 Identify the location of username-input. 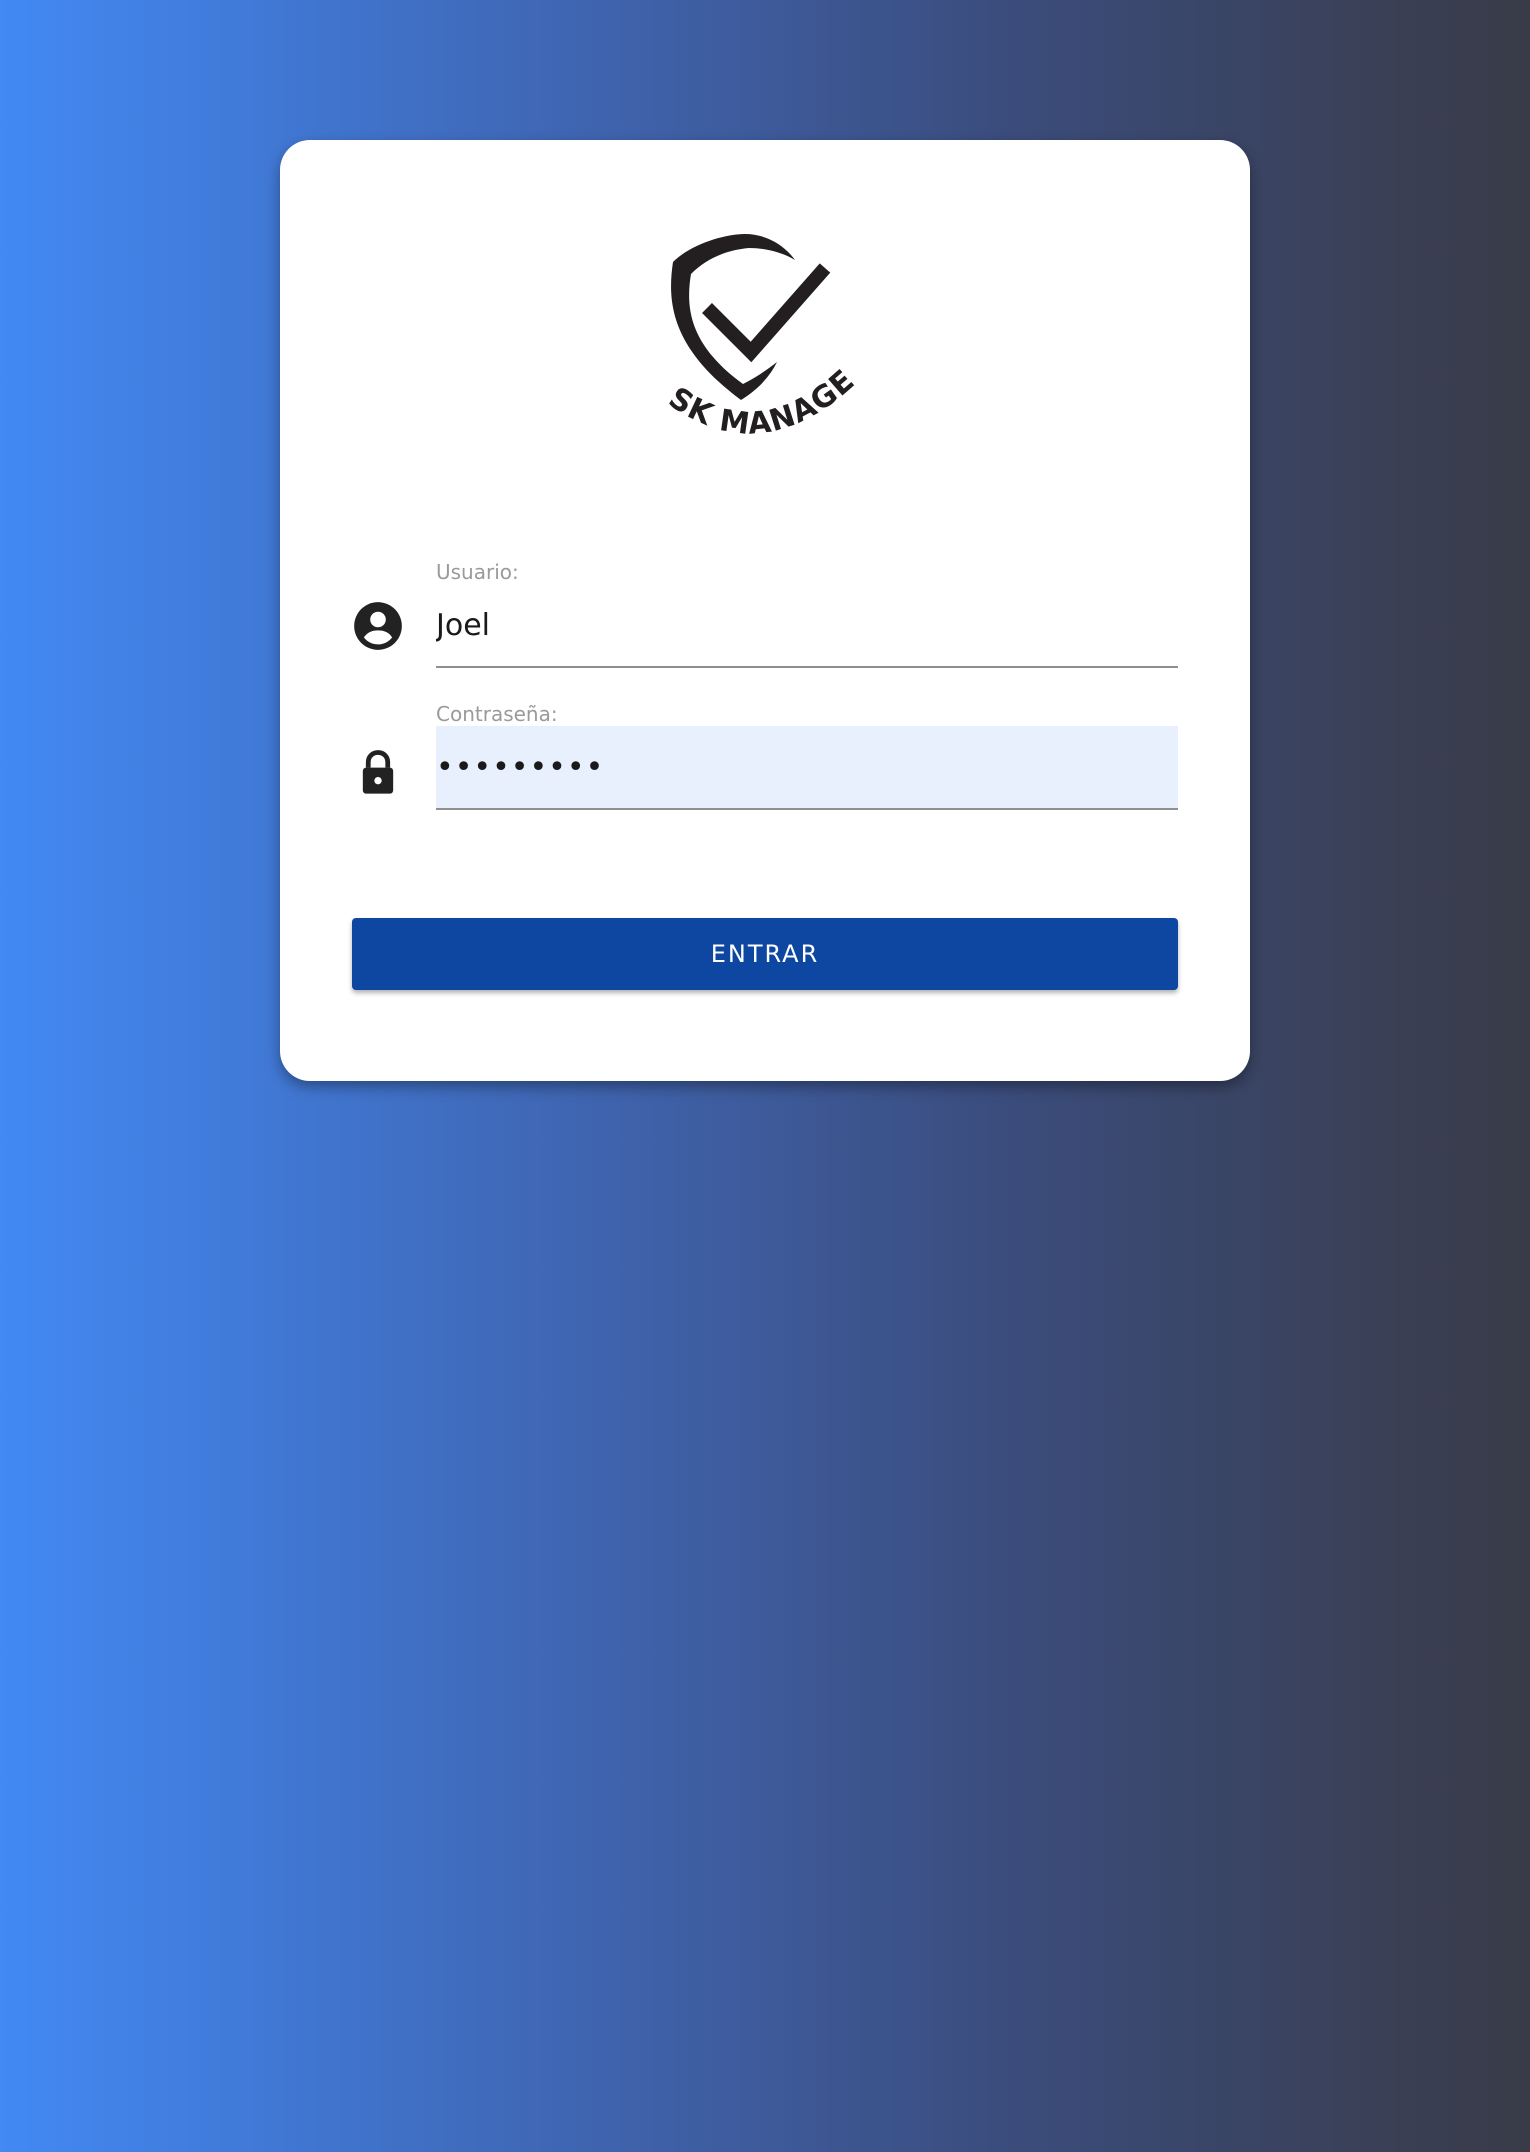
(807, 626).